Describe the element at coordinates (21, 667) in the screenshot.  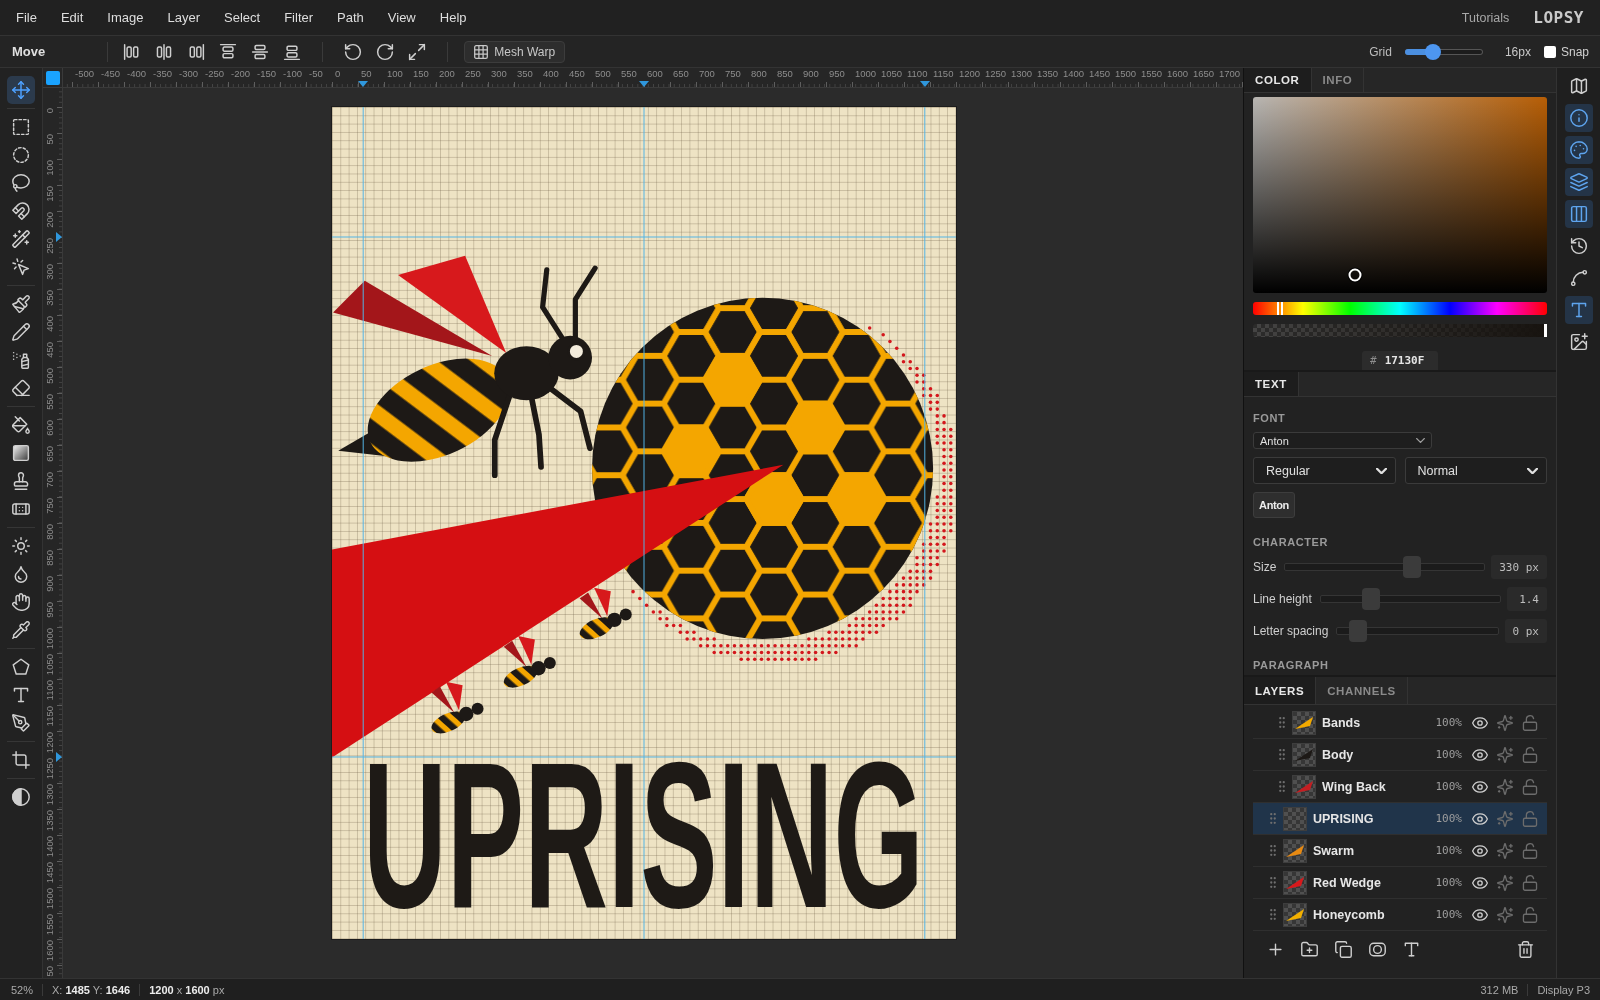
I see `pentagon-icon` at that location.